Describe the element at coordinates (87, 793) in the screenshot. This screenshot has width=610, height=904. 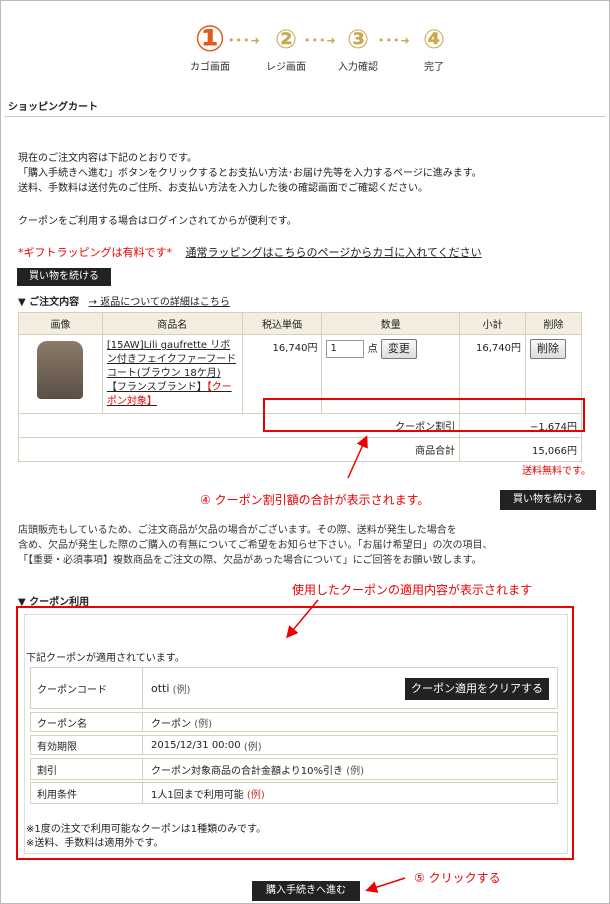
I see `row-key: 利用条件` at that location.